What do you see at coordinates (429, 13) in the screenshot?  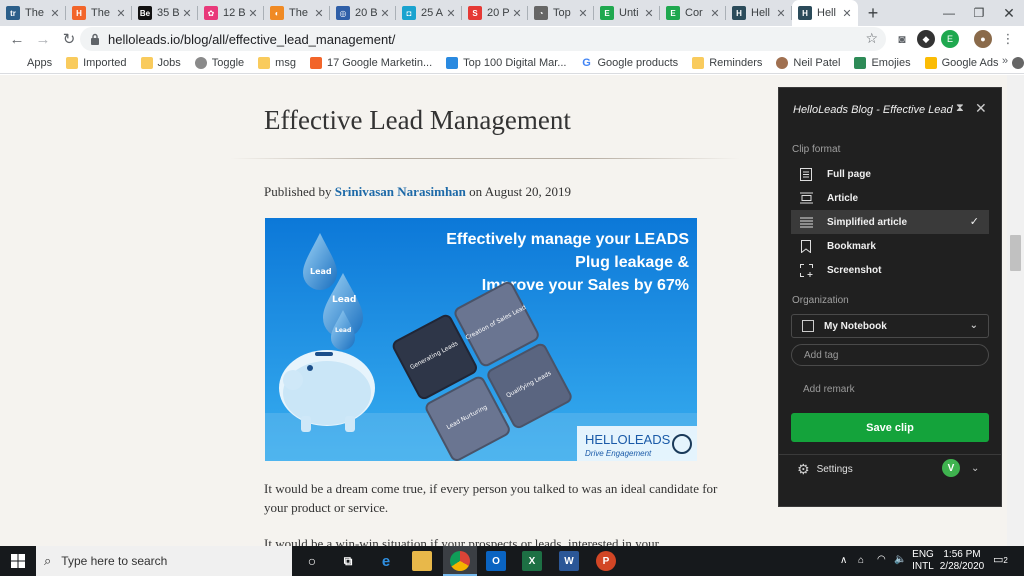 I see `browser-tab: ◘ 25 A ✕` at bounding box center [429, 13].